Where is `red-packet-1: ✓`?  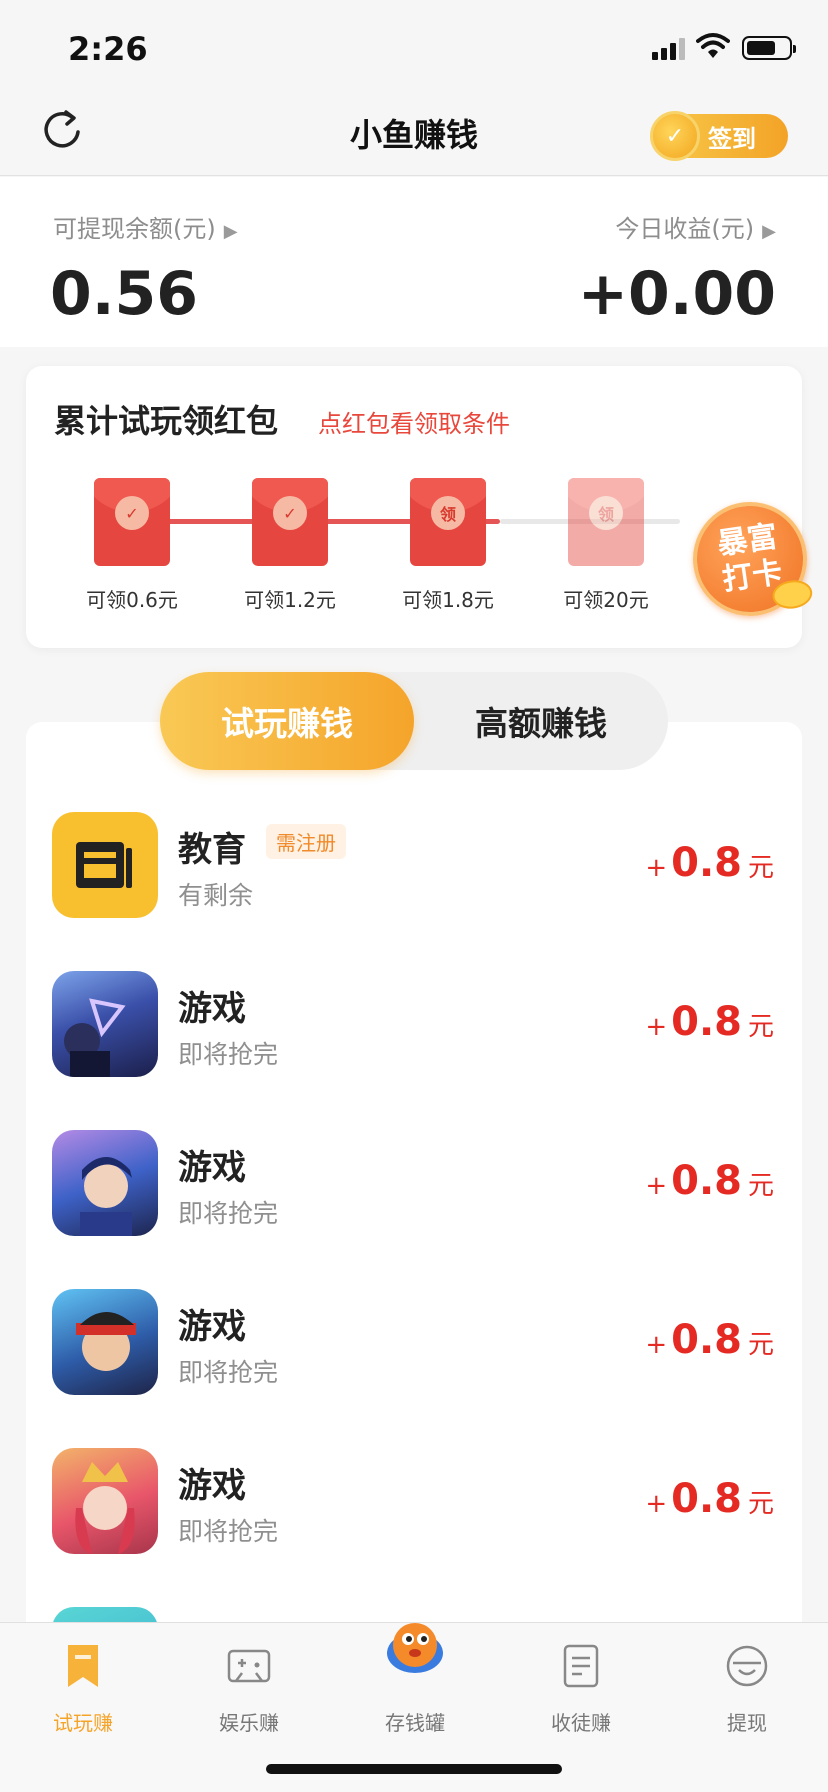
red-packet-1: ✓ is located at coordinates (132, 522).